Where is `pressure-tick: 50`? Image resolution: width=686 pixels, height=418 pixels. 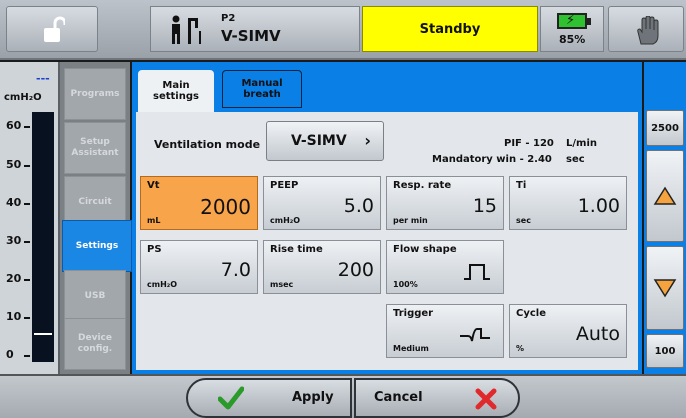
pressure-tick: 50 is located at coordinates (18, 164).